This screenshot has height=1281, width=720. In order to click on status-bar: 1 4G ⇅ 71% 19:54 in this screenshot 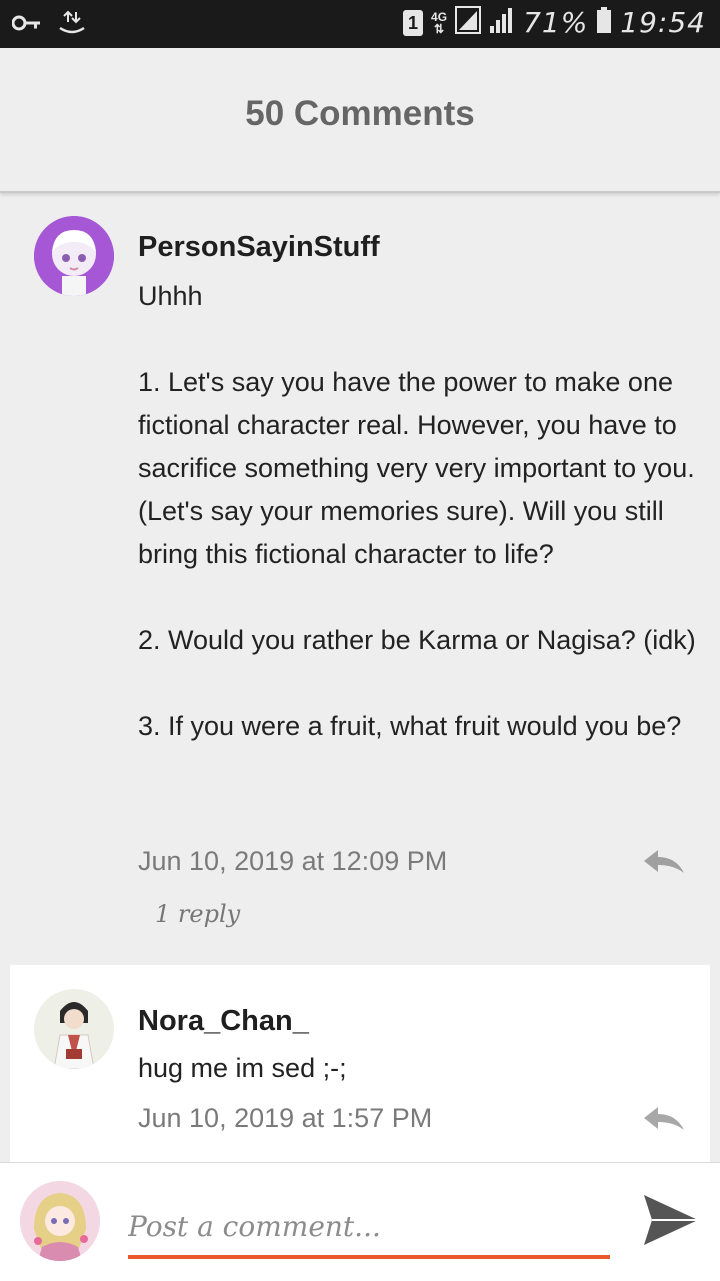, I will do `click(360, 24)`.